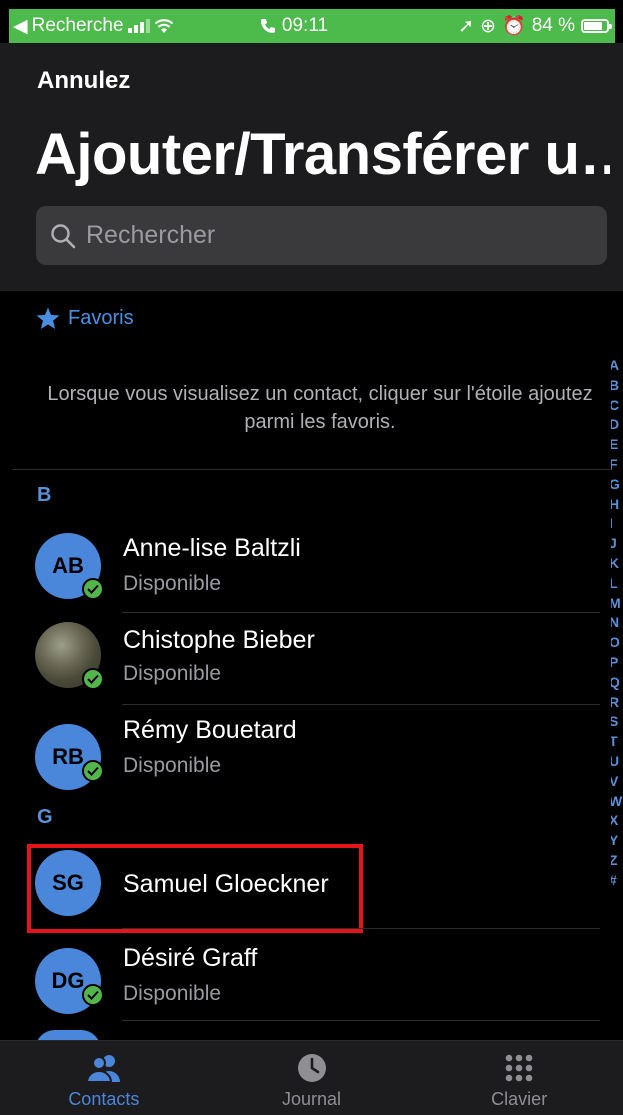  I want to click on phone-call-icon, so click(267, 26).